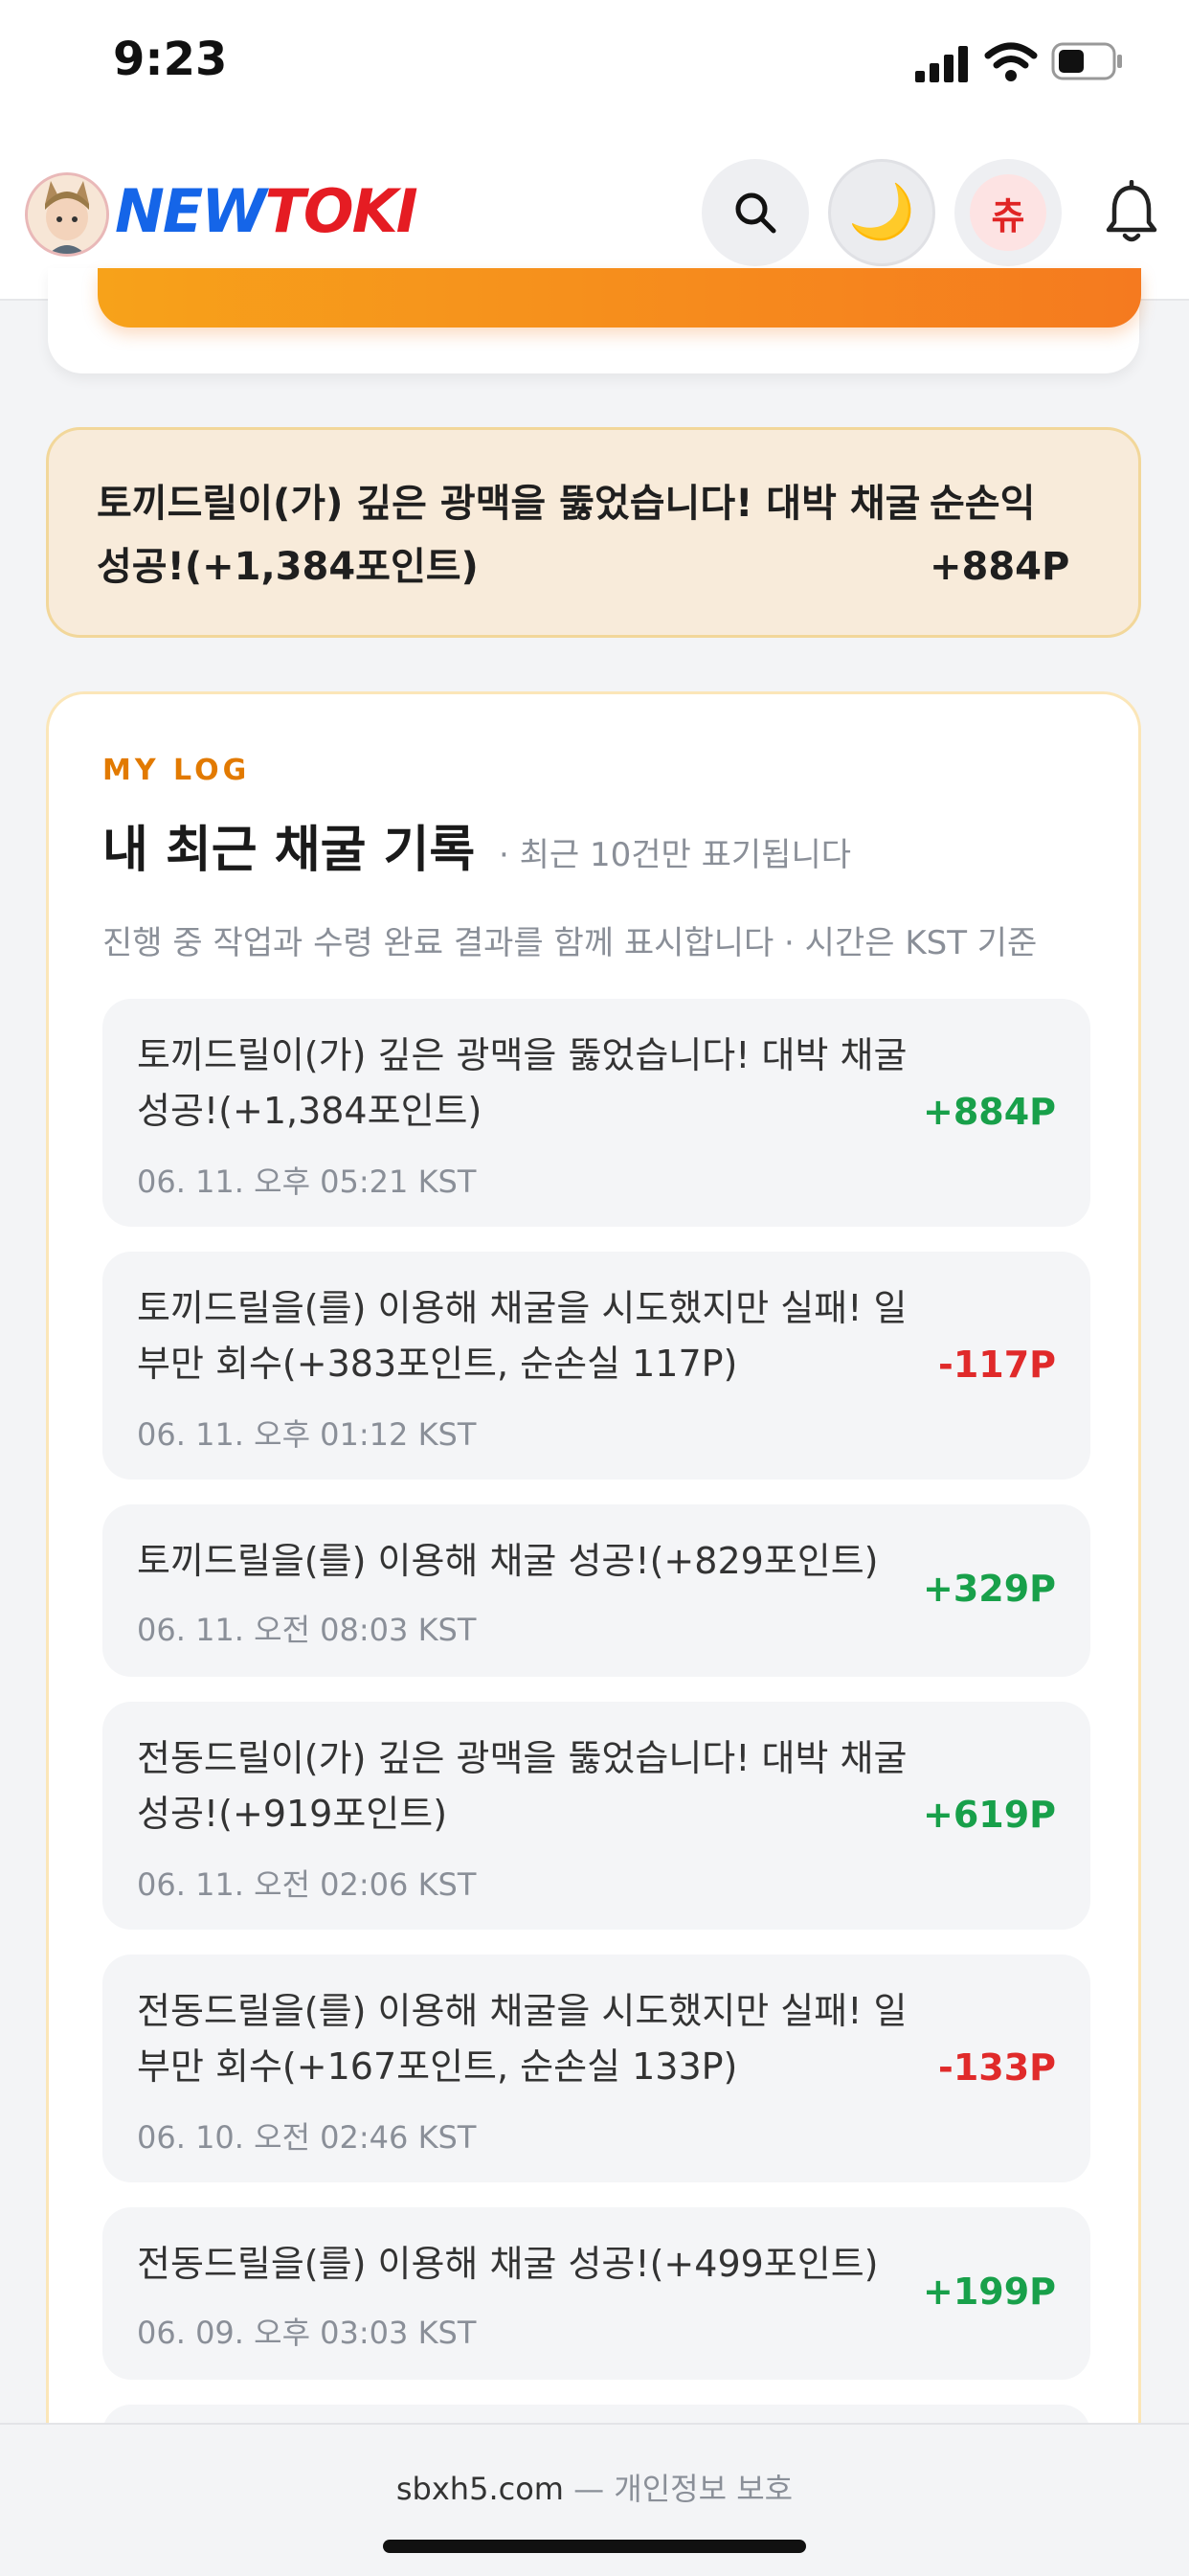 This screenshot has width=1189, height=2576. I want to click on moon-icon: 🌙, so click(881, 212).